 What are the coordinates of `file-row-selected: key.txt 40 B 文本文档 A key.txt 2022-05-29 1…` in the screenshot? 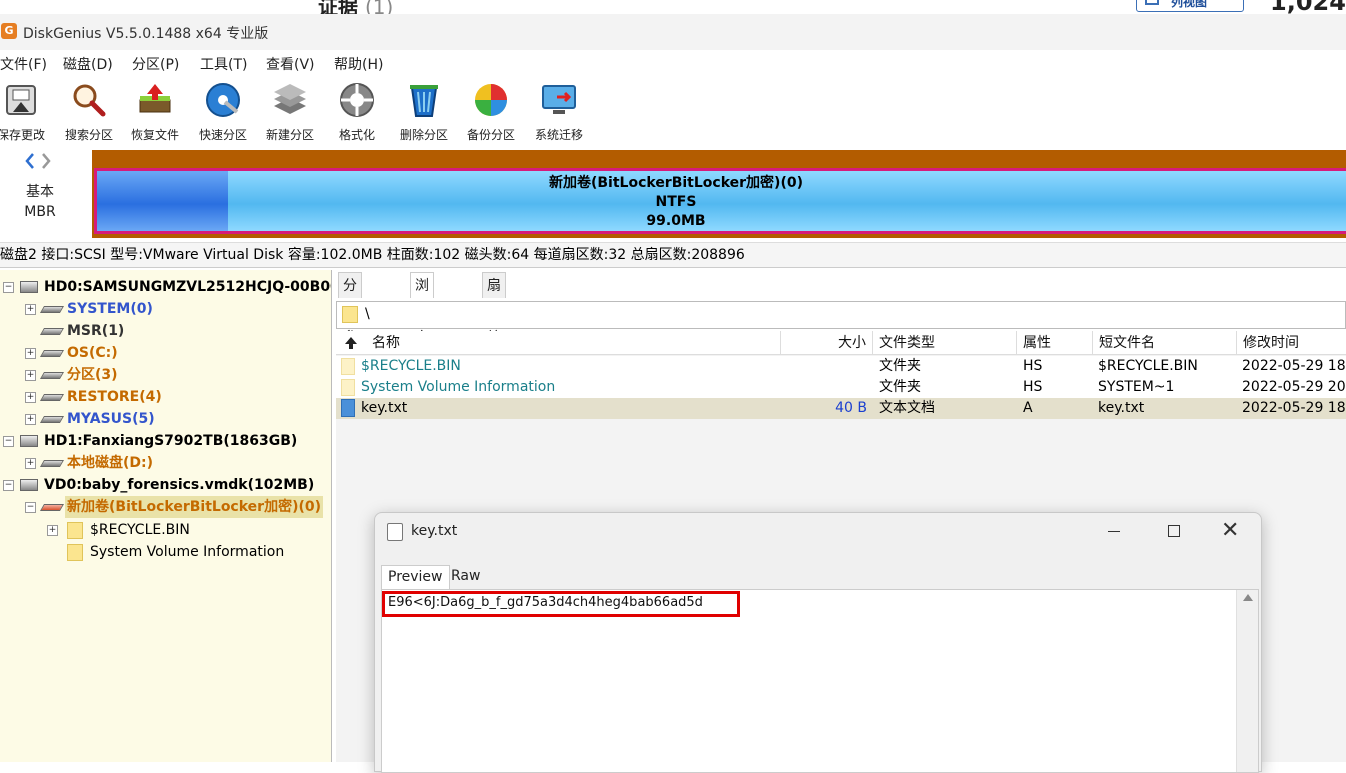 It's located at (841, 408).